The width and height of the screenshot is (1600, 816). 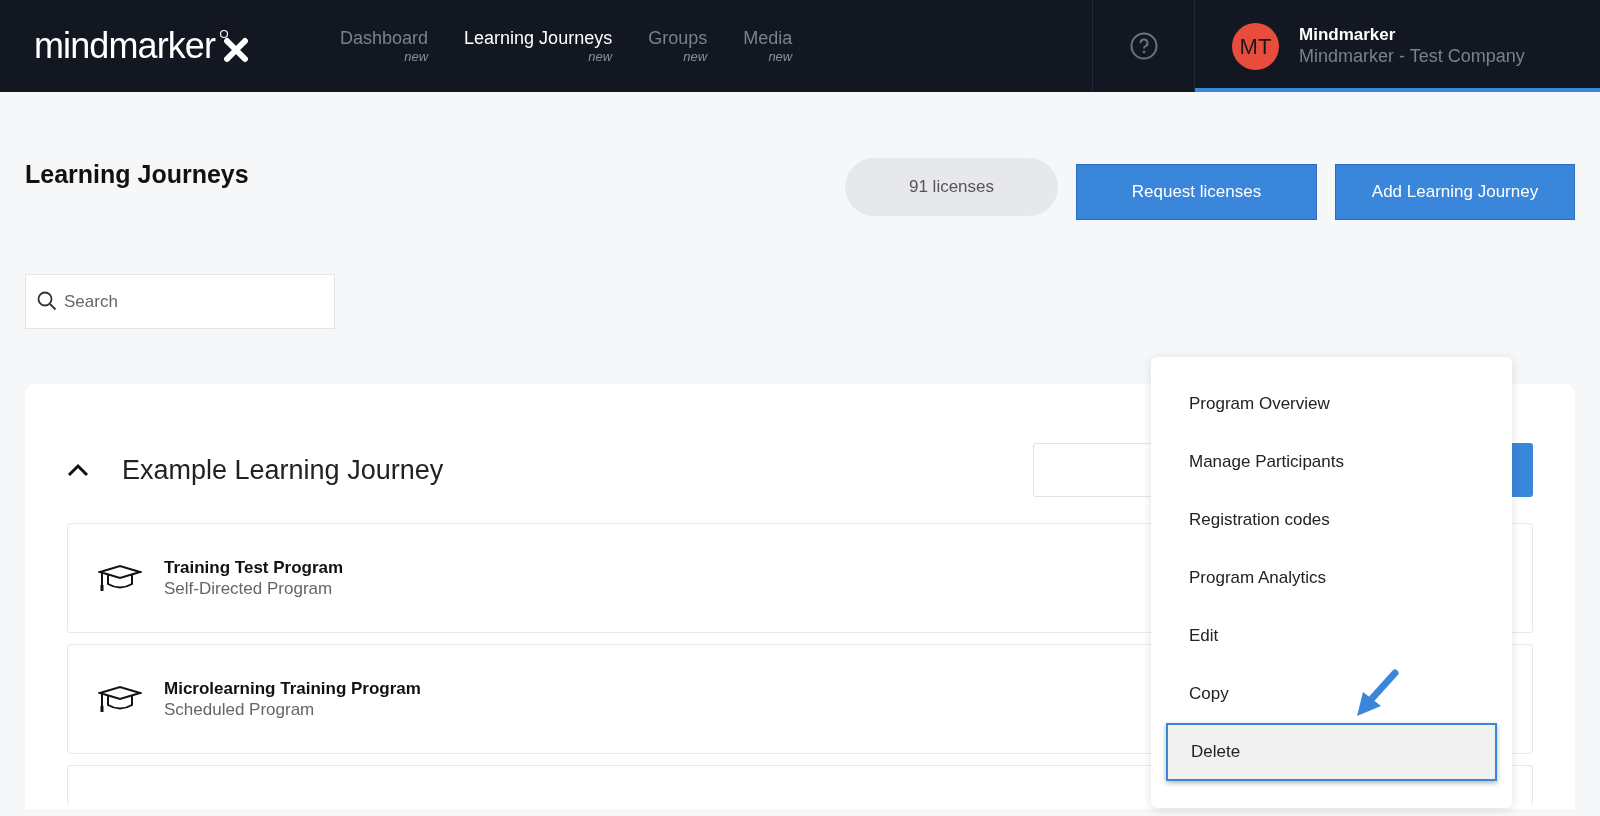 I want to click on program-name: Training Test Program, so click(x=254, y=567).